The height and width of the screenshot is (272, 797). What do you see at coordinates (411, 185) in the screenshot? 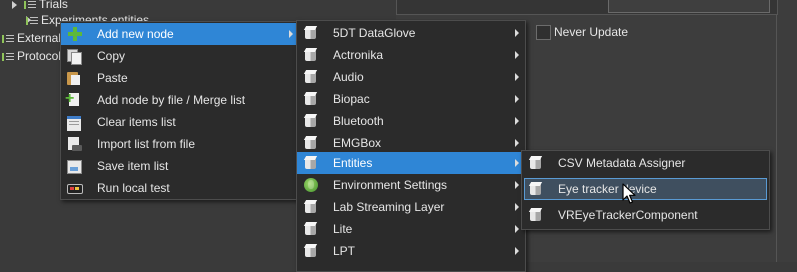
I see `menu-item-environment-settings: Environment Settings` at bounding box center [411, 185].